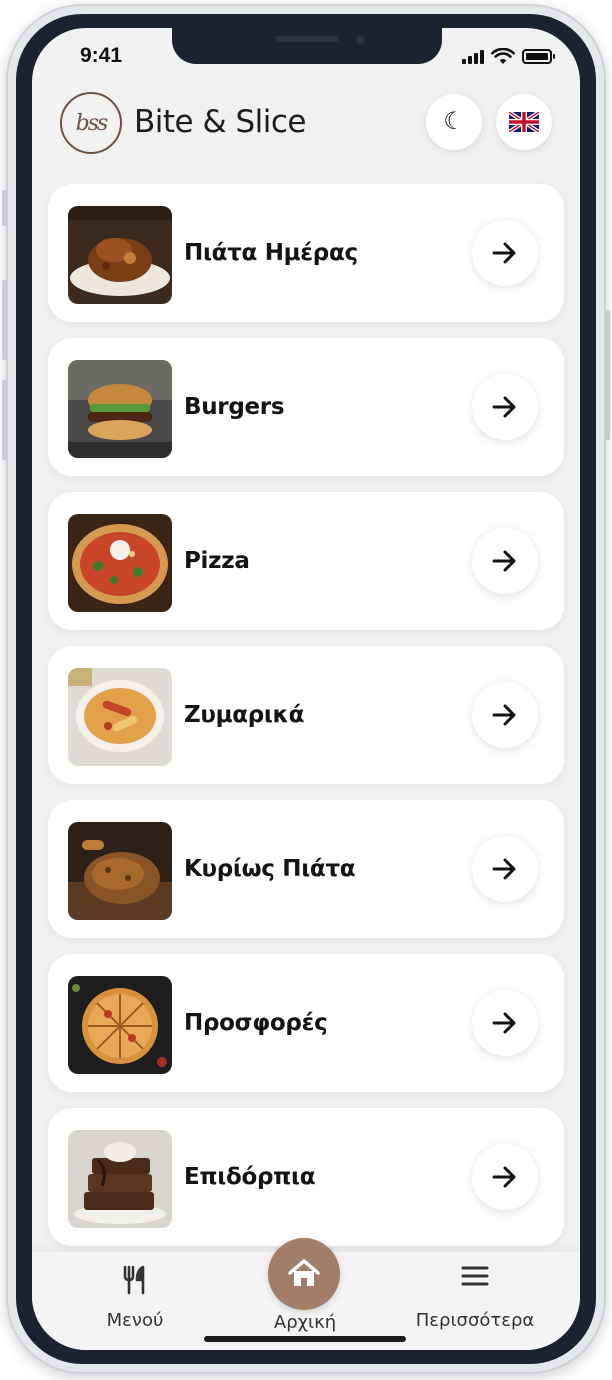 The width and height of the screenshot is (612, 1380). Describe the element at coordinates (120, 563) in the screenshot. I see `pizza-photo` at that location.